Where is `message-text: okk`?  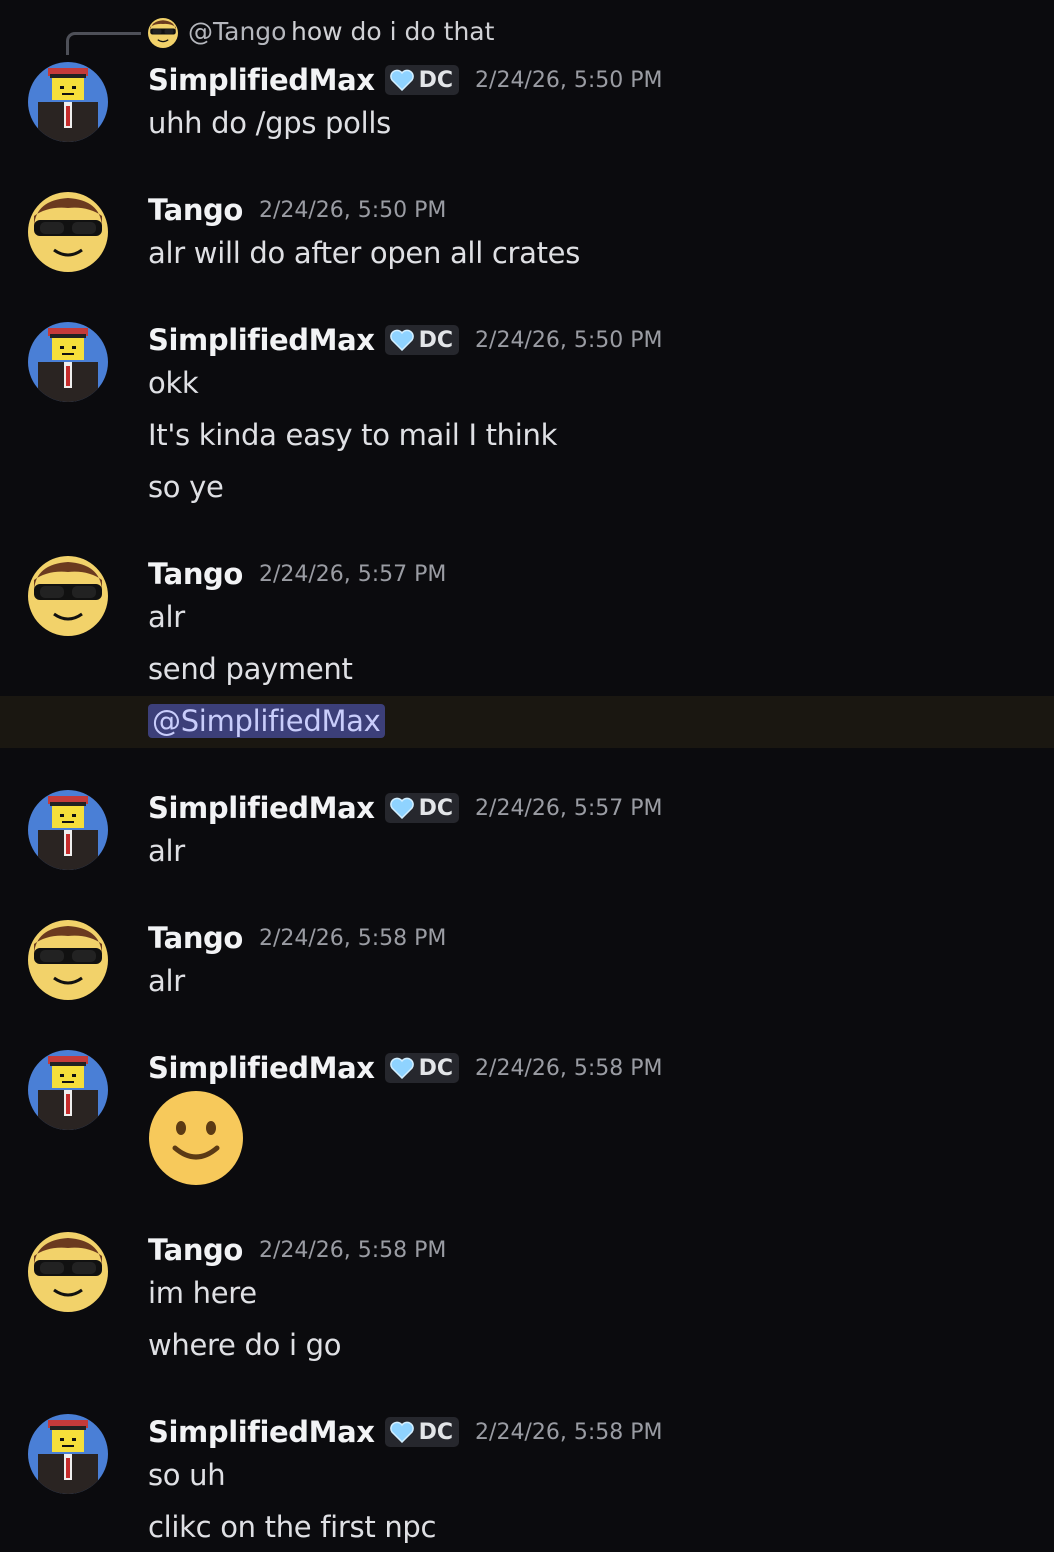
message-text: okk is located at coordinates (173, 383).